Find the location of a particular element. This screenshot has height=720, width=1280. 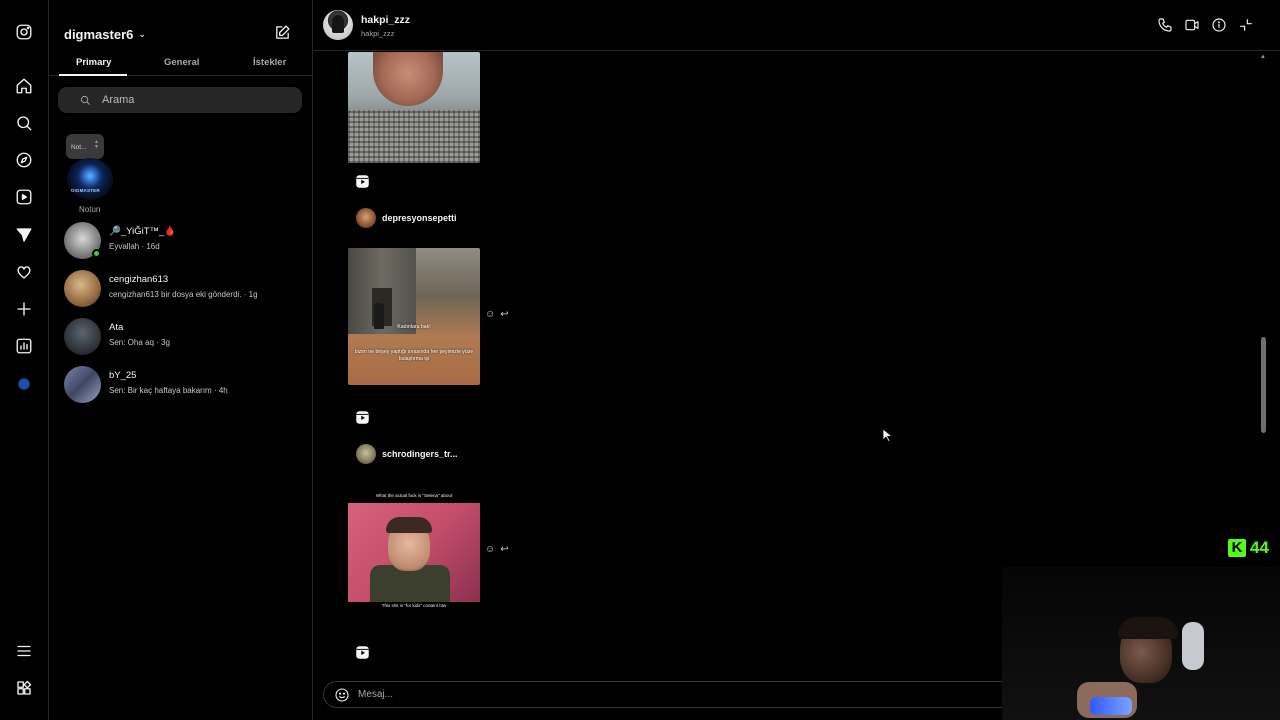

stream-viewer-badge: K 44 is located at coordinates (1248, 548).